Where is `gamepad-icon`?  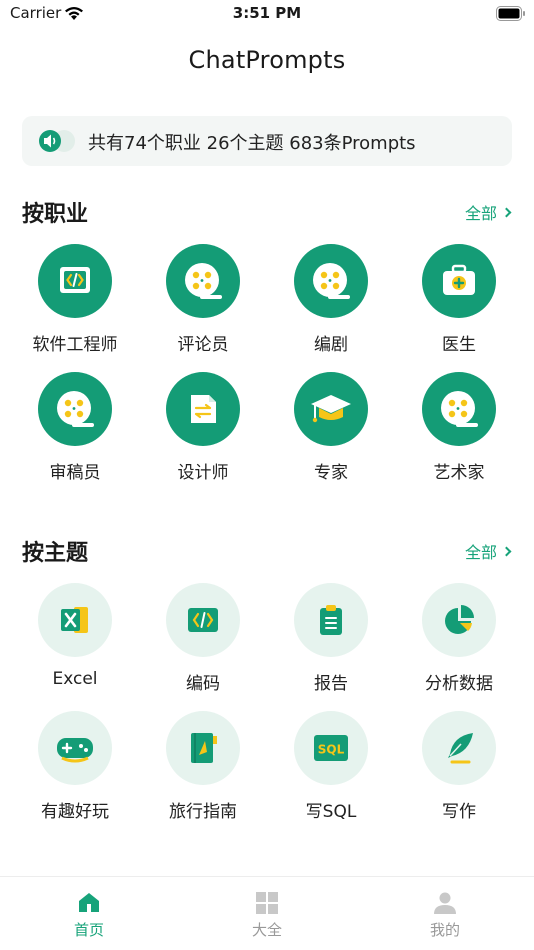 gamepad-icon is located at coordinates (75, 750).